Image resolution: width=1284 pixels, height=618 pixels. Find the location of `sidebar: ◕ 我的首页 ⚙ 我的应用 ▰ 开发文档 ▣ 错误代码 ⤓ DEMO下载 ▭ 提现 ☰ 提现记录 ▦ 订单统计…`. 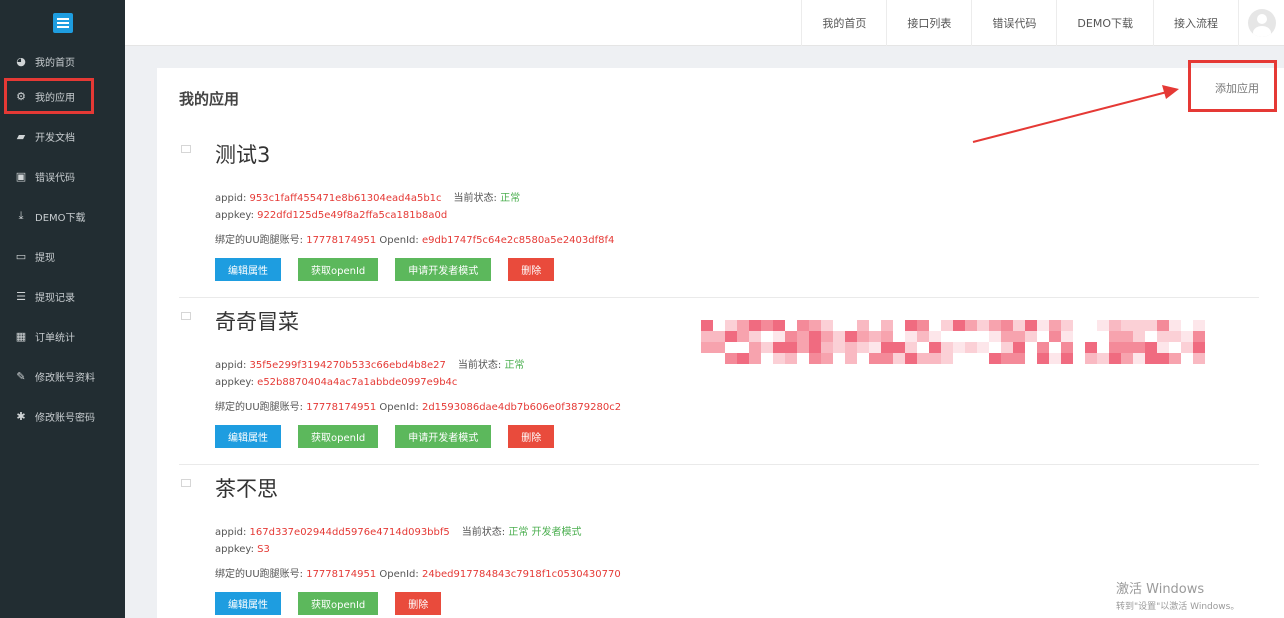

sidebar: ◕ 我的首页 ⚙ 我的应用 ▰ 开发文档 ▣ 错误代码 ⤓ DEMO下载 ▭ 提现 ☰ 提现记录 ▦ 订单统计… is located at coordinates (62, 309).